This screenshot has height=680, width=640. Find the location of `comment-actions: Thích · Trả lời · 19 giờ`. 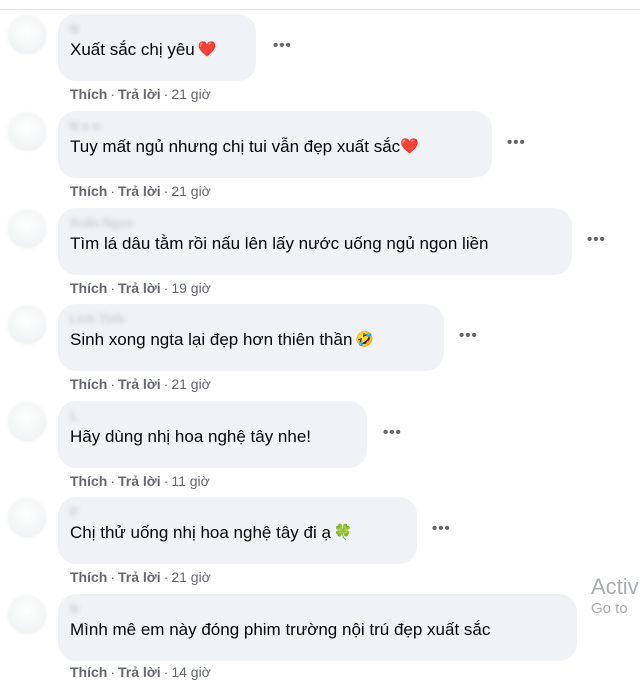

comment-actions: Thích · Trả lời · 19 giờ is located at coordinates (140, 288).